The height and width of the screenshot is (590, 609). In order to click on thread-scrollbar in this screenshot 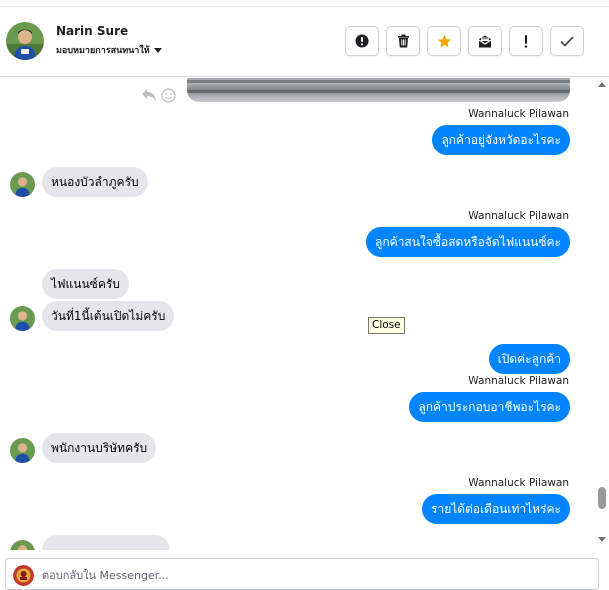, I will do `click(601, 314)`.